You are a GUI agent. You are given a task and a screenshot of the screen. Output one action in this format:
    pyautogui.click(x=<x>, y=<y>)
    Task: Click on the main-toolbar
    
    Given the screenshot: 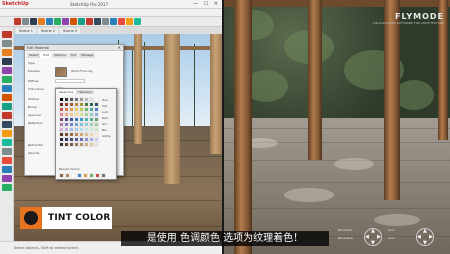 What is the action you would take?
    pyautogui.click(x=111, y=22)
    